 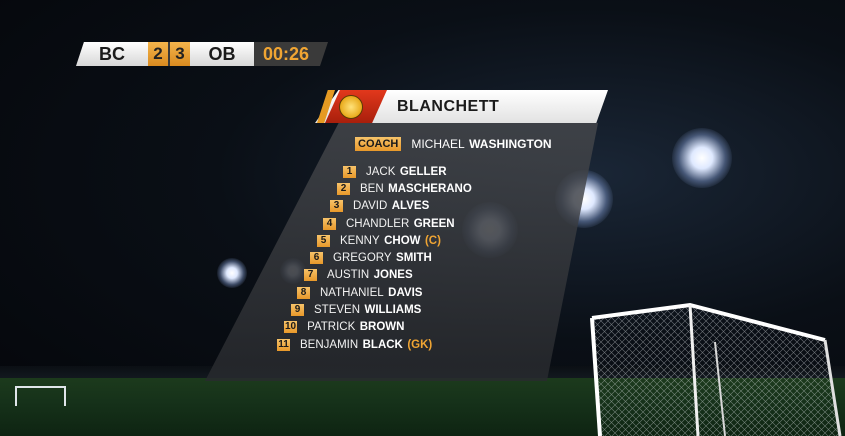 I want to click on player-row: 7 AUSTIN JONES, so click(x=358, y=275).